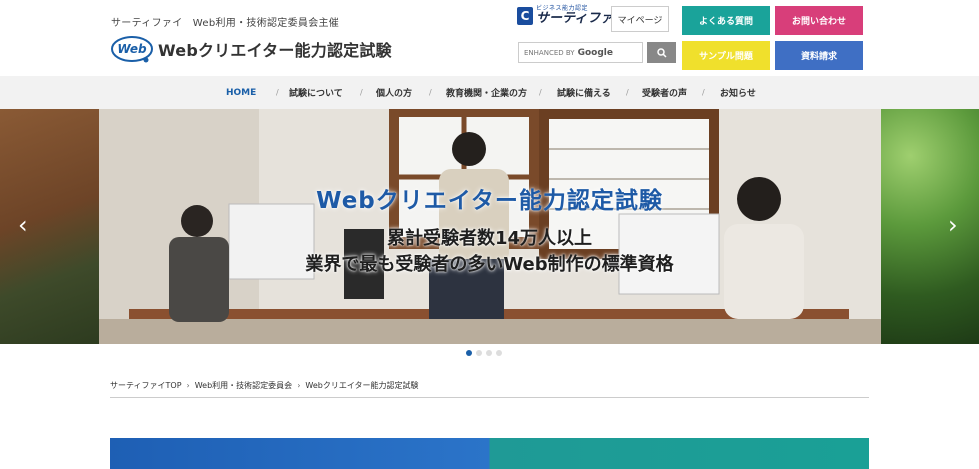  I want to click on search-button, so click(661, 52).